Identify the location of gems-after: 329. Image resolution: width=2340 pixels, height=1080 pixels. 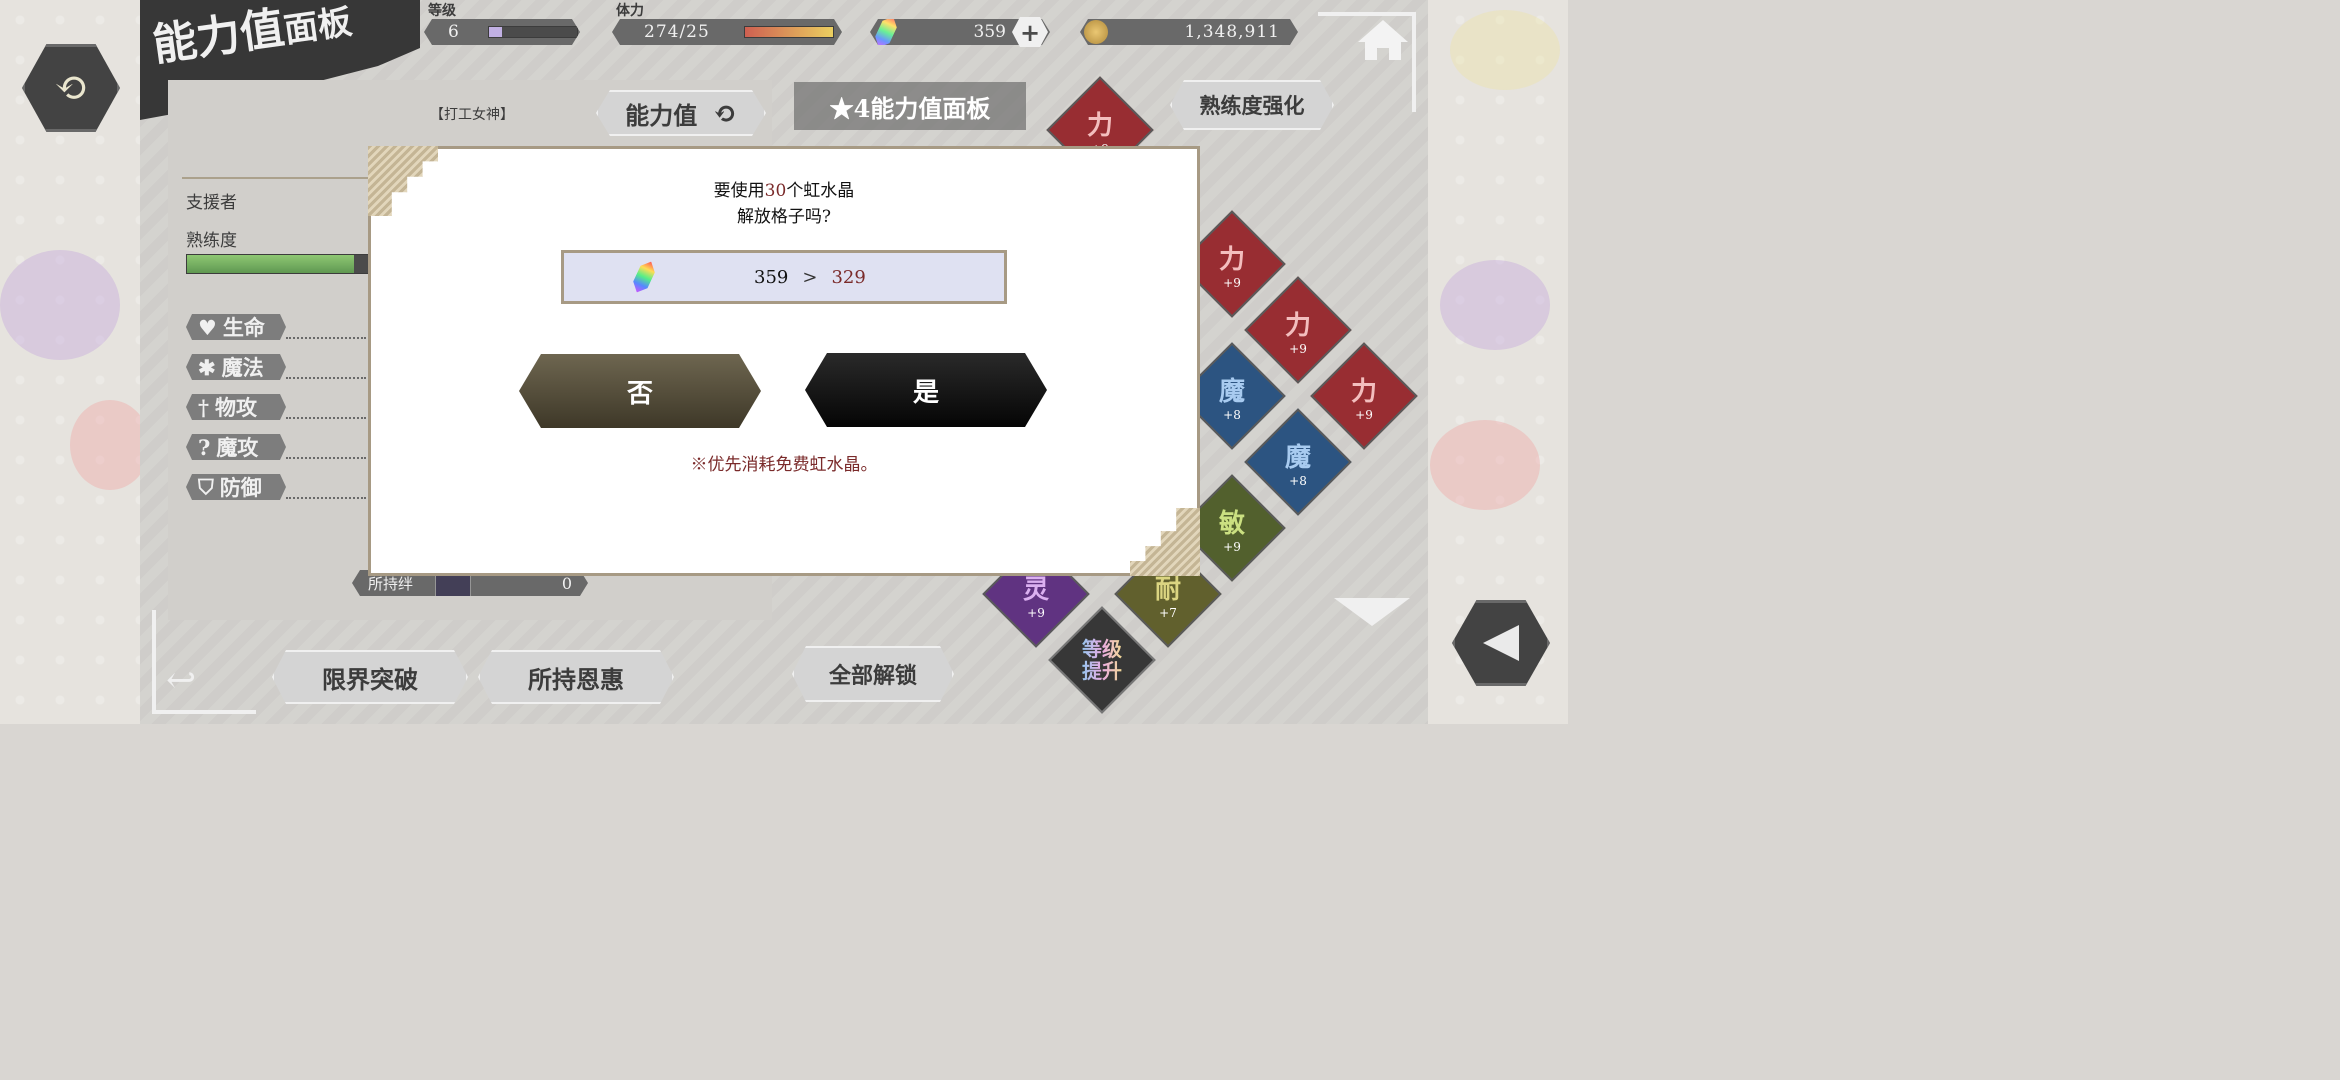
(848, 277).